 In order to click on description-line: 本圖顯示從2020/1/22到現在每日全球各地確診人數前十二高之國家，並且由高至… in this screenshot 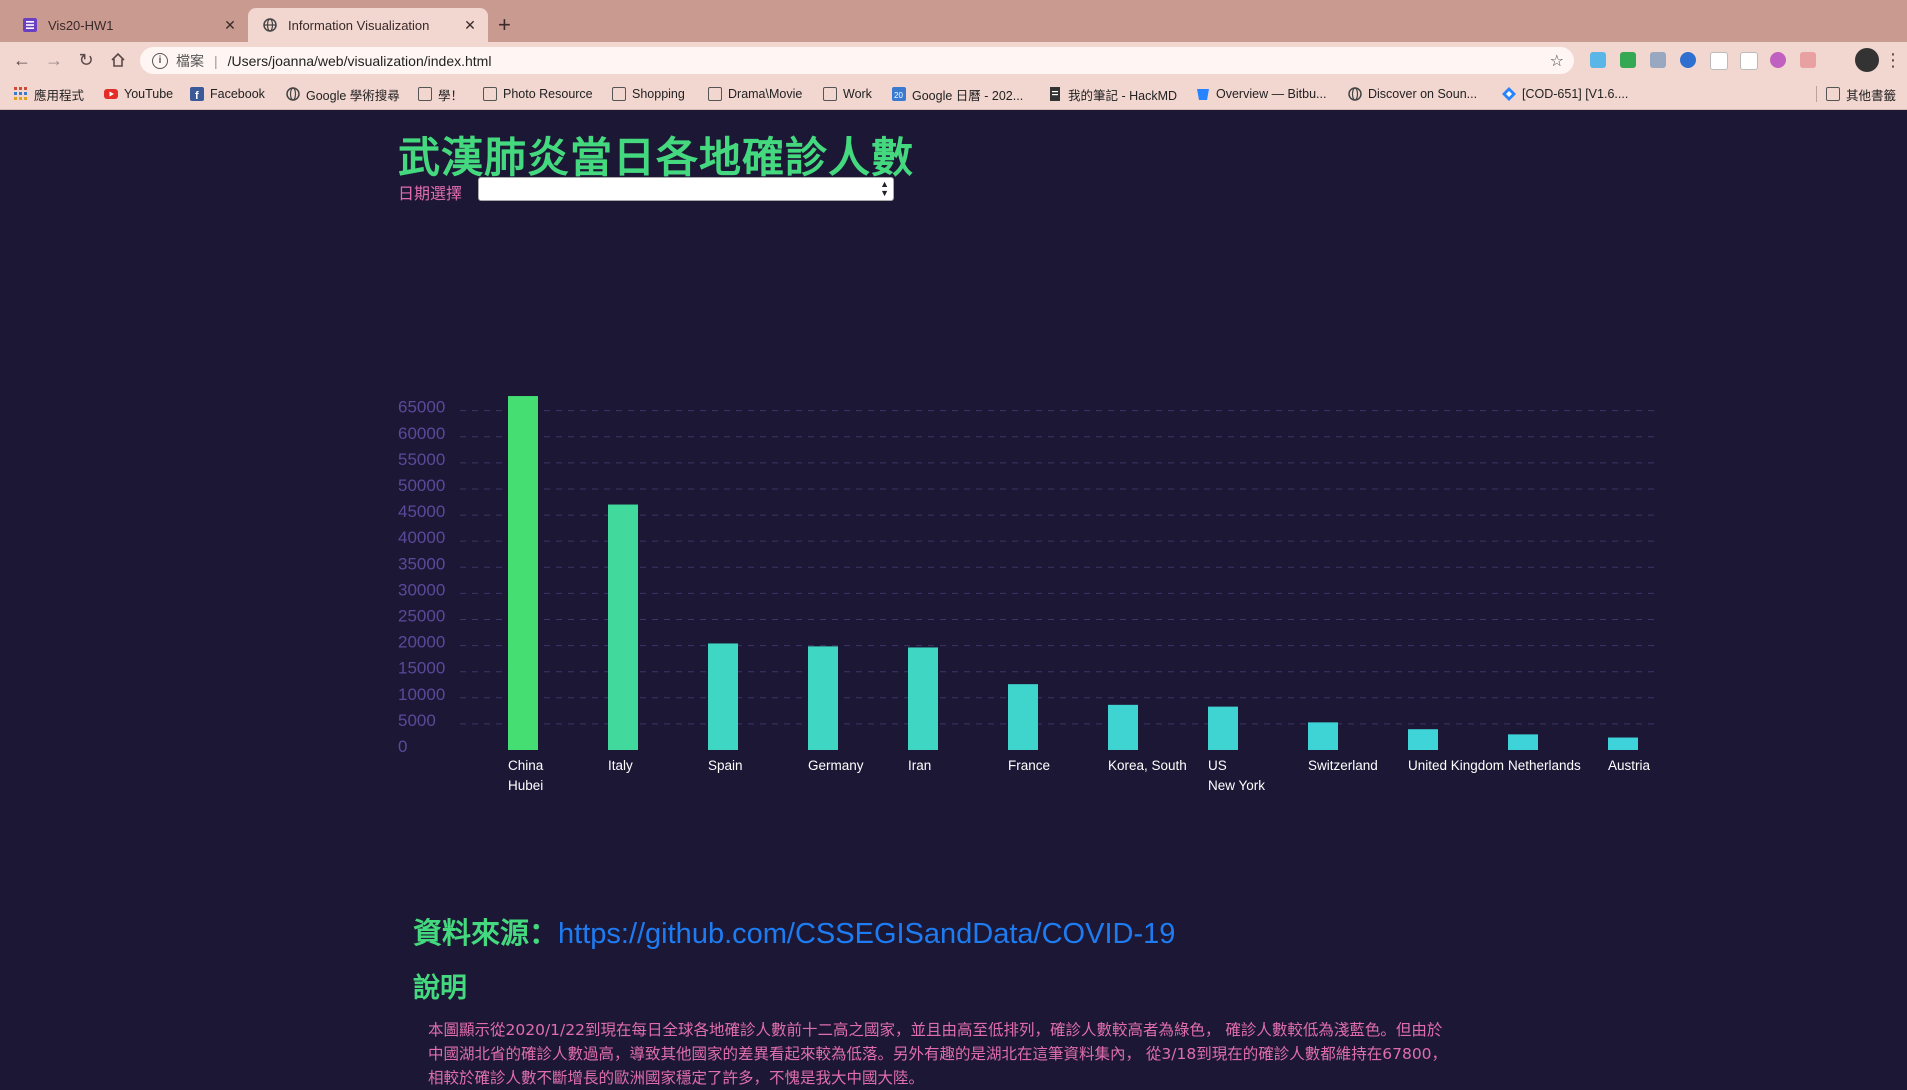, I will do `click(935, 1030)`.